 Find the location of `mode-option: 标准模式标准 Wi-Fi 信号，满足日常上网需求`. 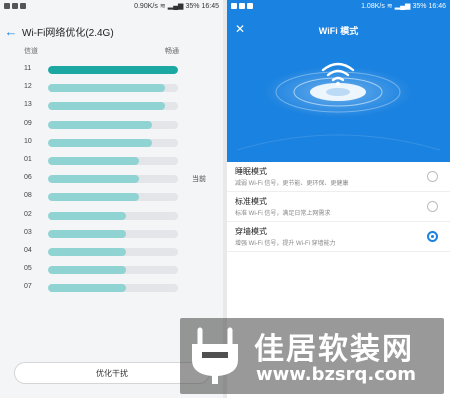

mode-option: 标准模式标准 Wi-Fi 信号，满足日常上网需求 is located at coordinates (338, 207).